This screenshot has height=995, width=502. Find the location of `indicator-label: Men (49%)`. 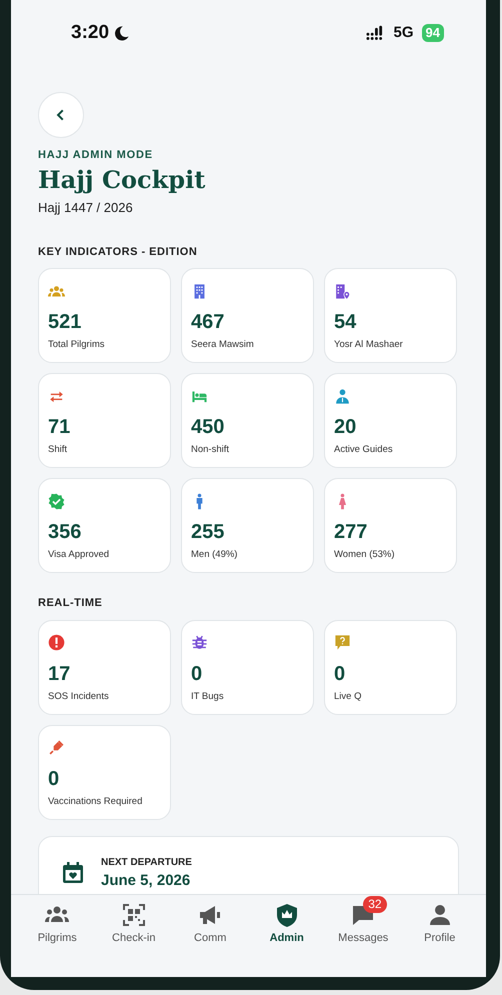

indicator-label: Men (49%) is located at coordinates (214, 555).